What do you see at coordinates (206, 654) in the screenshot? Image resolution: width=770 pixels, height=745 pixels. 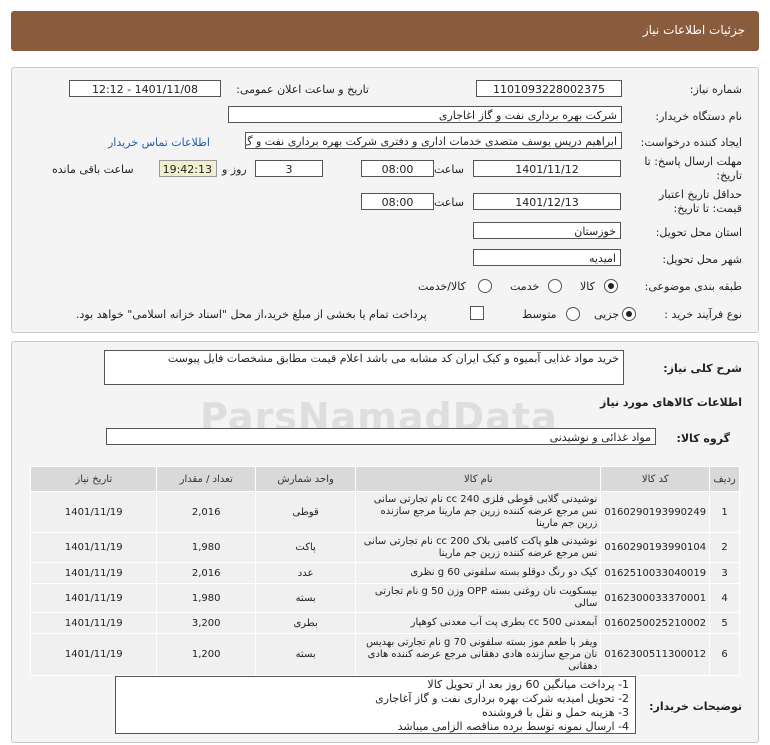 I see `item-qty: 1,200` at bounding box center [206, 654].